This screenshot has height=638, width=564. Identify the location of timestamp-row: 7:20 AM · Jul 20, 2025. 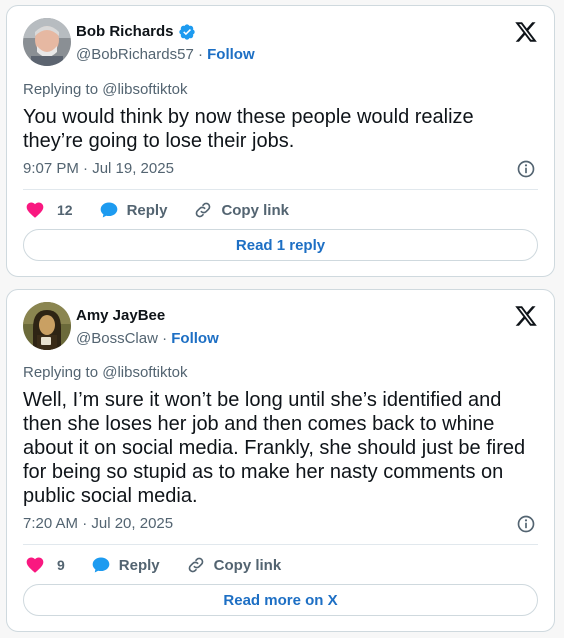
(280, 524).